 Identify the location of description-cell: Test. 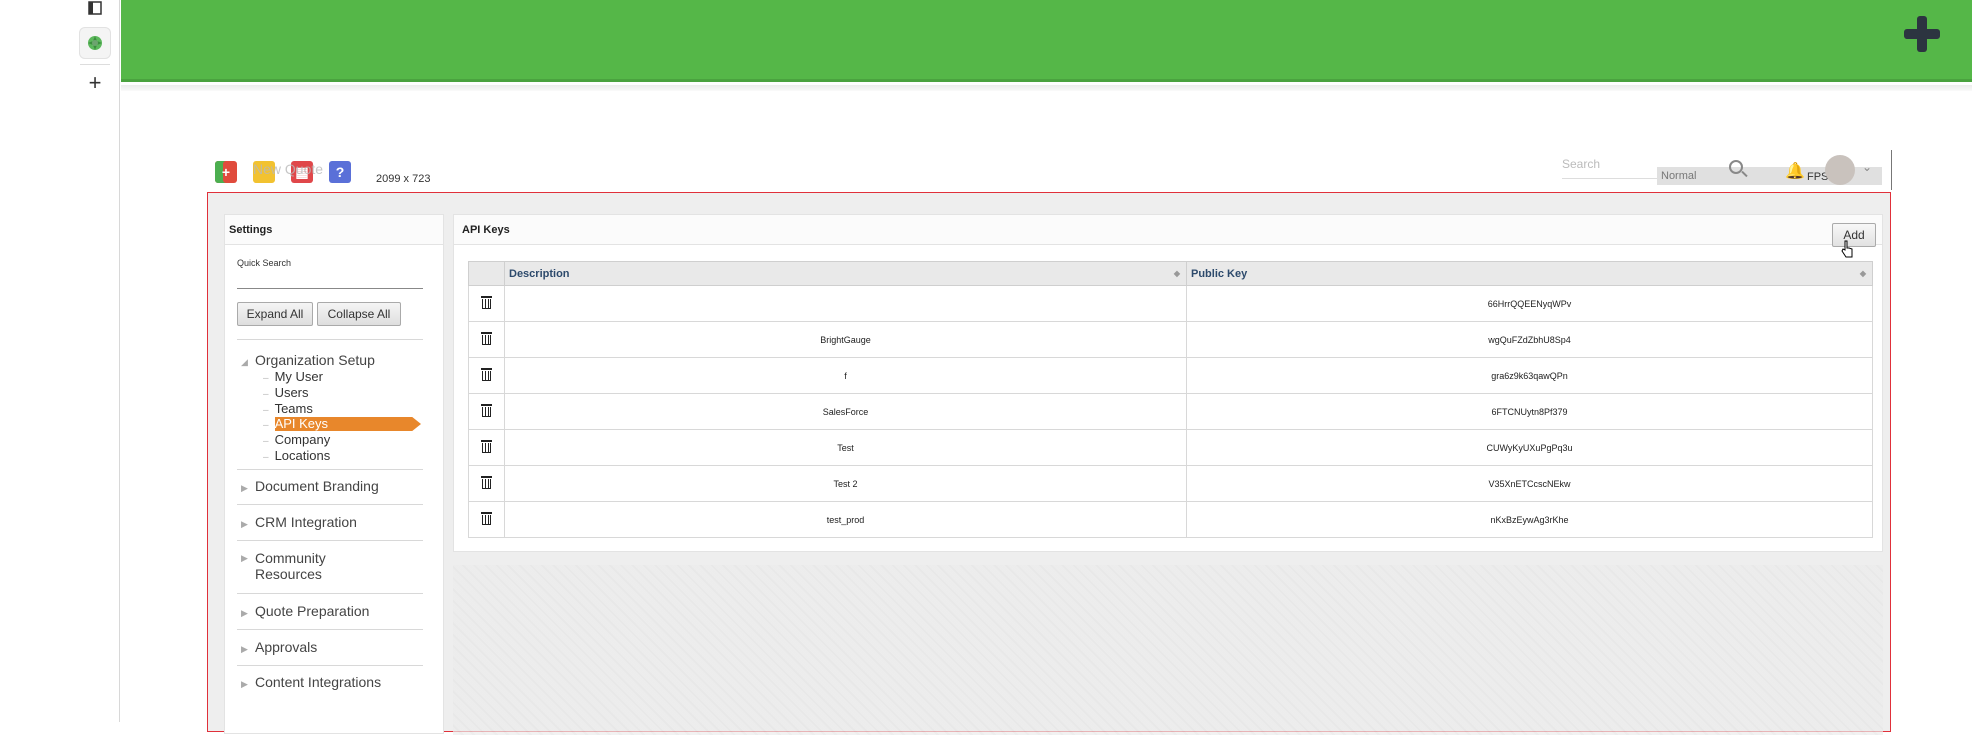
(845, 447).